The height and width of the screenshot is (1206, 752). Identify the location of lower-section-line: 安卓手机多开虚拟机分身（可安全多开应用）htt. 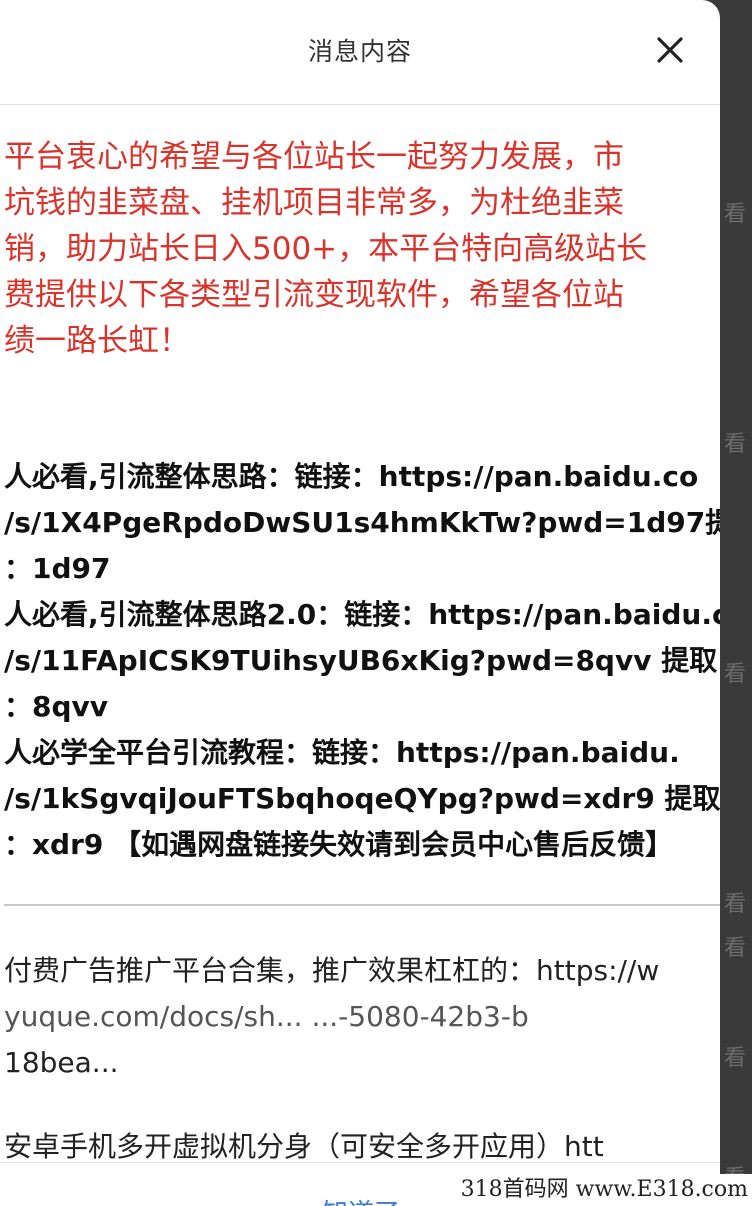
(304, 1146).